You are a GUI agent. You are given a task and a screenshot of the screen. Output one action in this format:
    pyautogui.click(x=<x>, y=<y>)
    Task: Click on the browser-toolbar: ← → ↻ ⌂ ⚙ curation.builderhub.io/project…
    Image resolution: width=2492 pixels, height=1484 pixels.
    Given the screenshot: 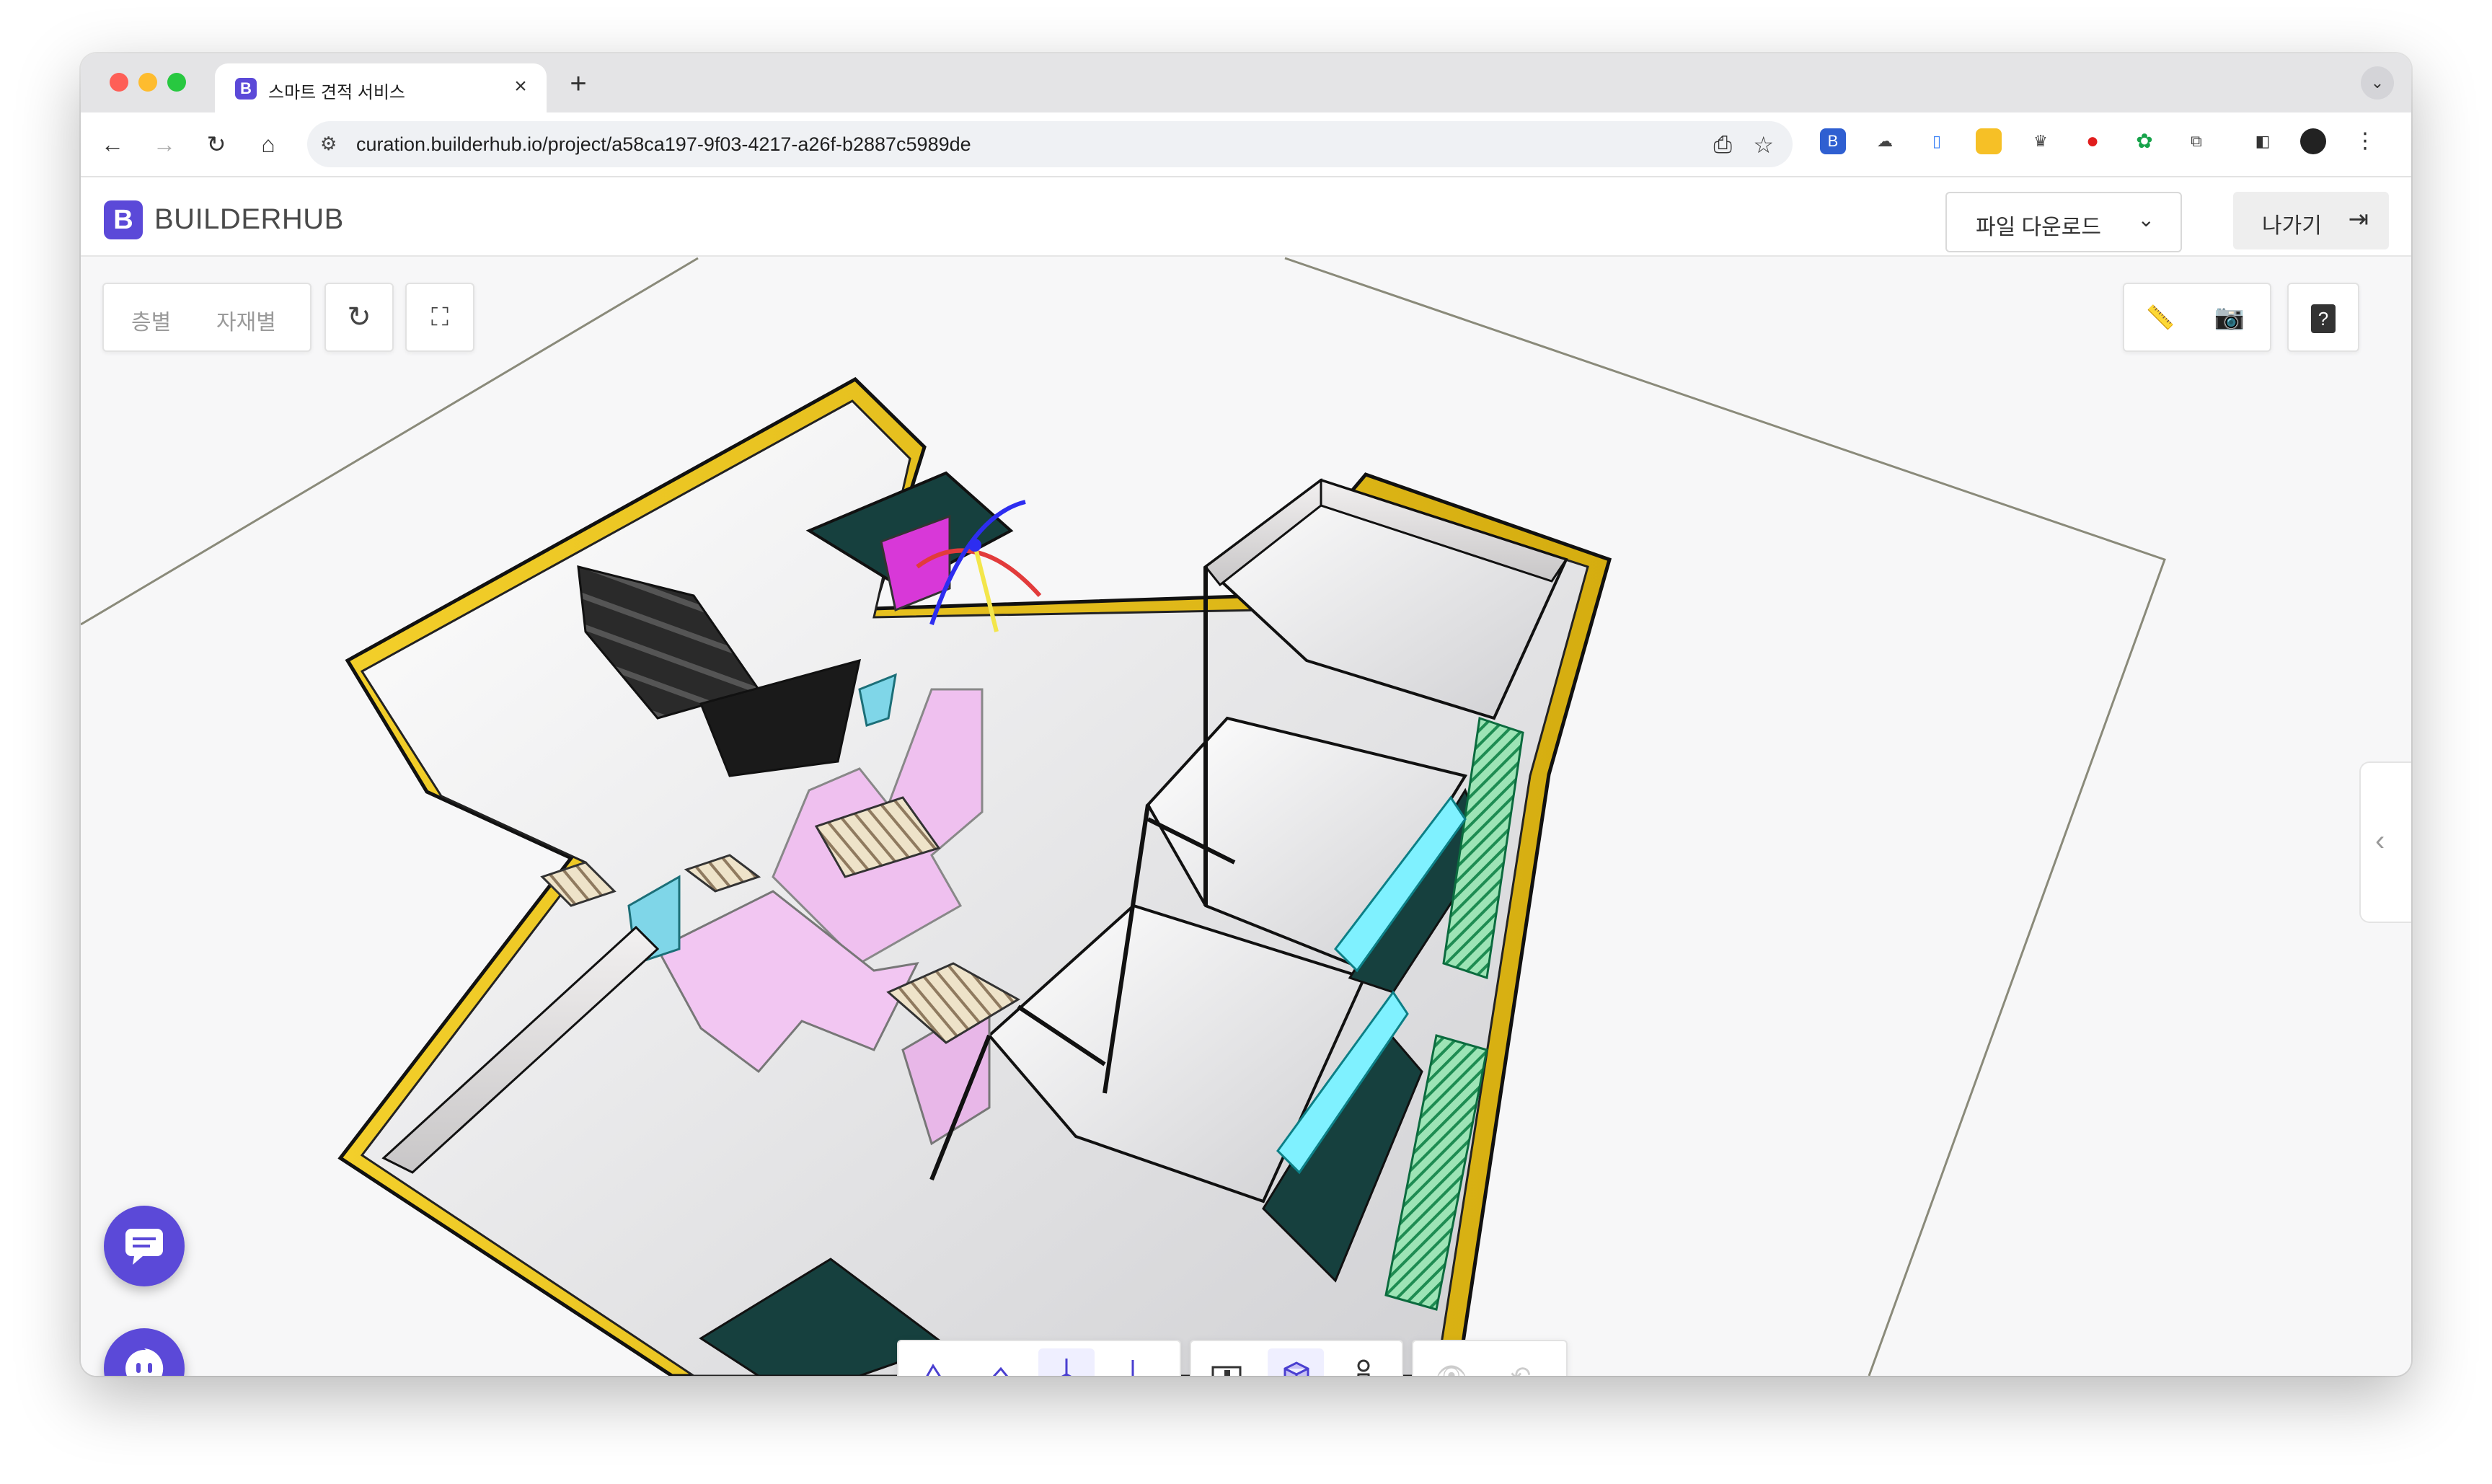 What is the action you would take?
    pyautogui.click(x=1246, y=144)
    